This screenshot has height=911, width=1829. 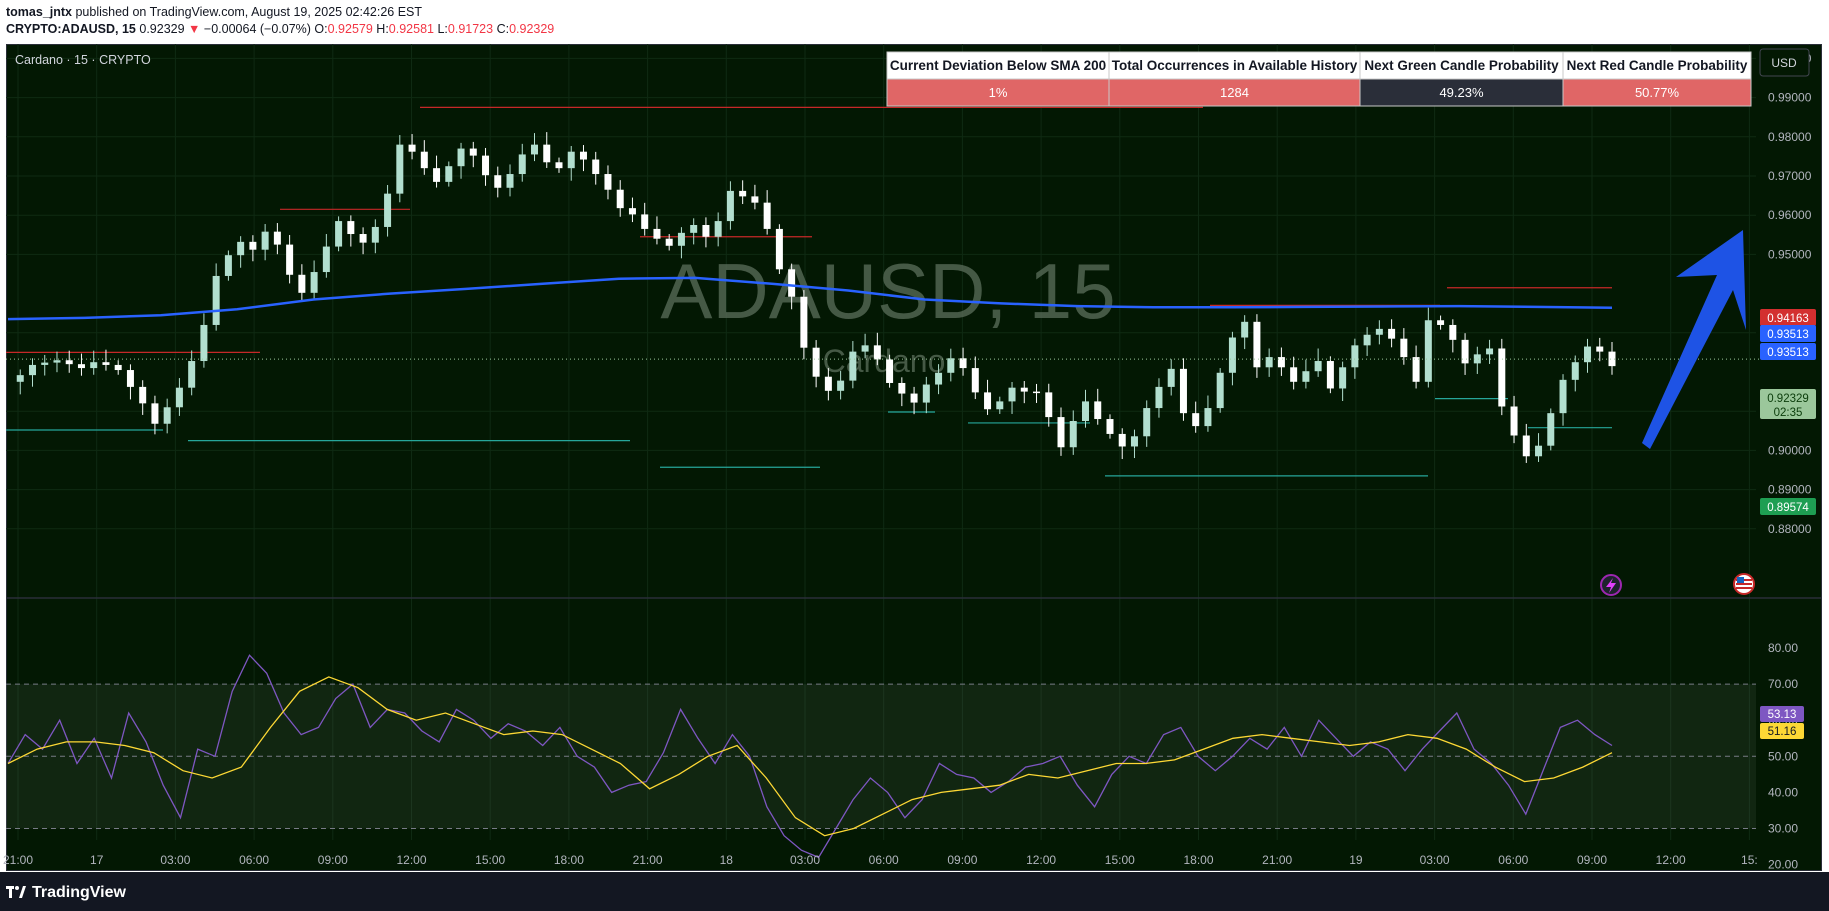 What do you see at coordinates (887, 291) in the screenshot?
I see `watermark-symbol: ADAUSD, 15` at bounding box center [887, 291].